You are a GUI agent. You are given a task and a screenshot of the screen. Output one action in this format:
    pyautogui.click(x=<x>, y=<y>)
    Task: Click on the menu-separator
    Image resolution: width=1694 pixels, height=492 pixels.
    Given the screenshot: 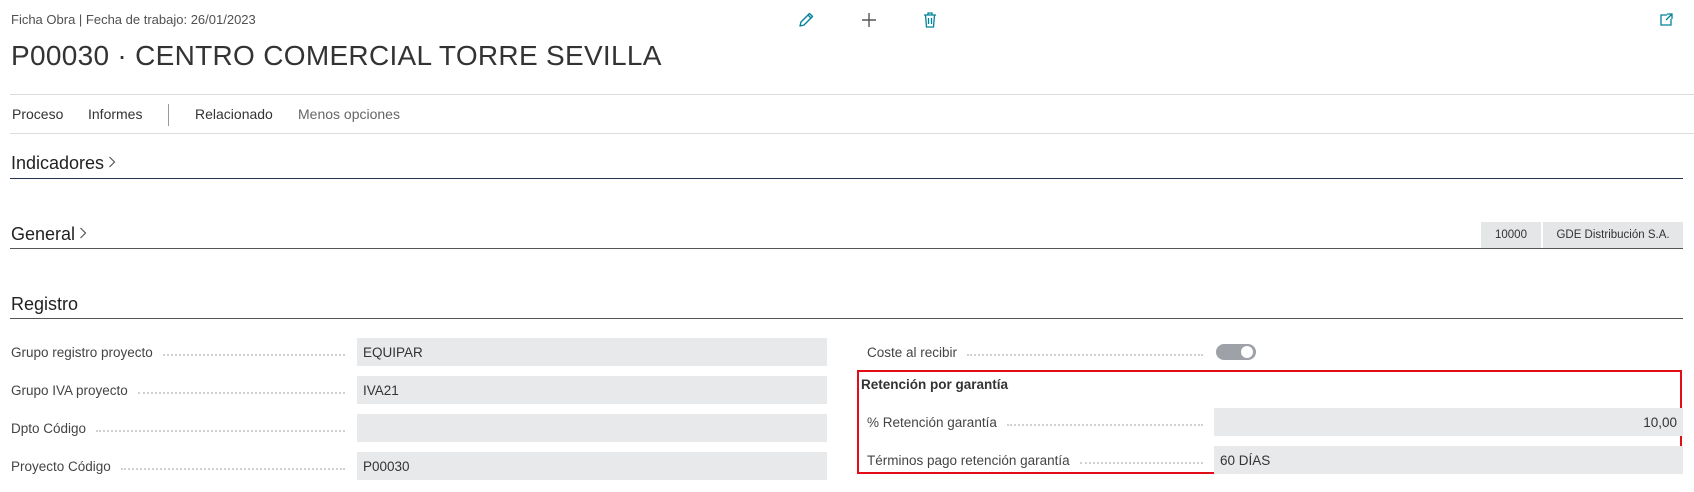 What is the action you would take?
    pyautogui.click(x=168, y=115)
    